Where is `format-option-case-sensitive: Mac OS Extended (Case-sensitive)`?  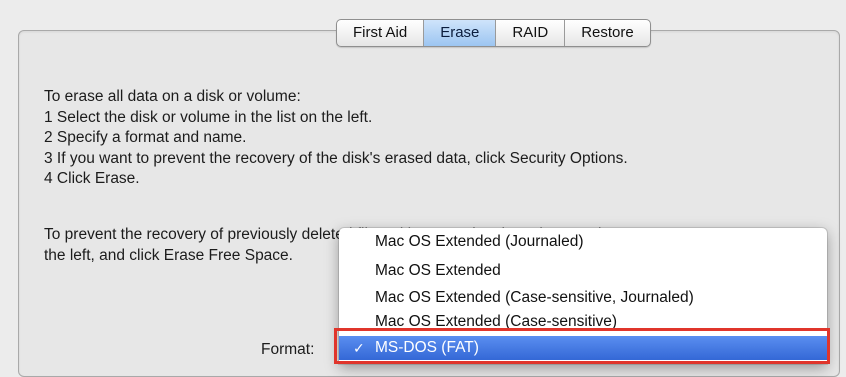 format-option-case-sensitive: Mac OS Extended (Case-sensitive) is located at coordinates (583, 322).